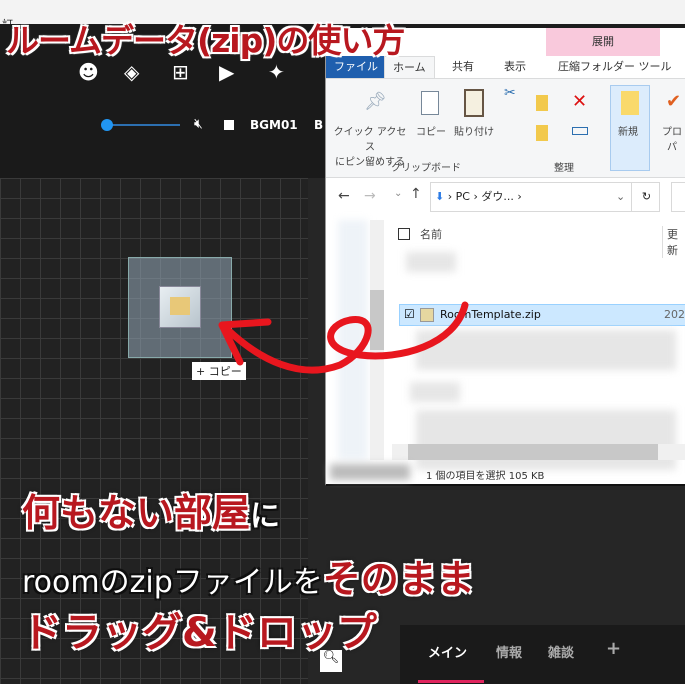  I want to click on caption-red: そのまま, so click(398, 579).